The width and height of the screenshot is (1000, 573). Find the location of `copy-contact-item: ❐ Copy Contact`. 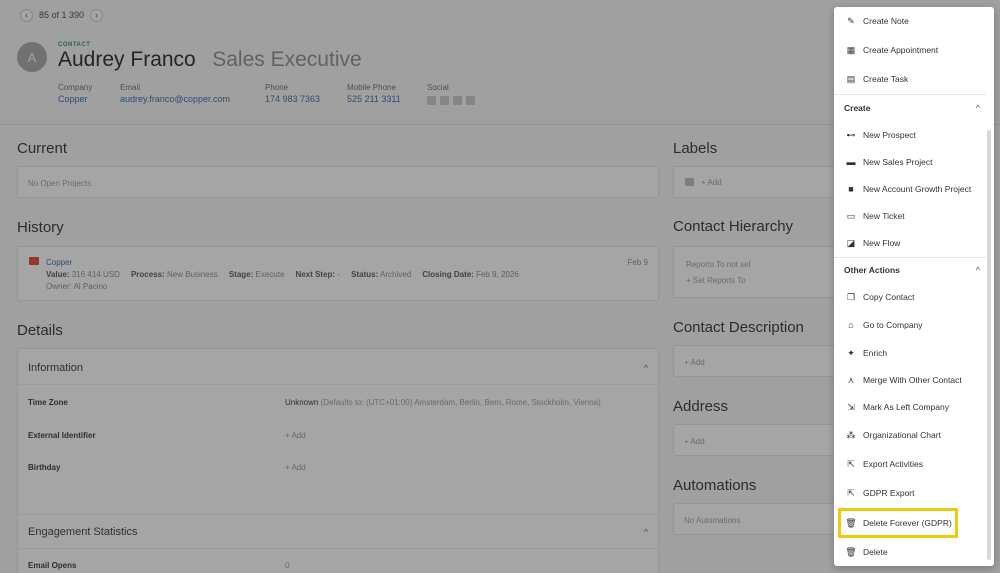

copy-contact-item: ❐ Copy Contact is located at coordinates (909, 297).